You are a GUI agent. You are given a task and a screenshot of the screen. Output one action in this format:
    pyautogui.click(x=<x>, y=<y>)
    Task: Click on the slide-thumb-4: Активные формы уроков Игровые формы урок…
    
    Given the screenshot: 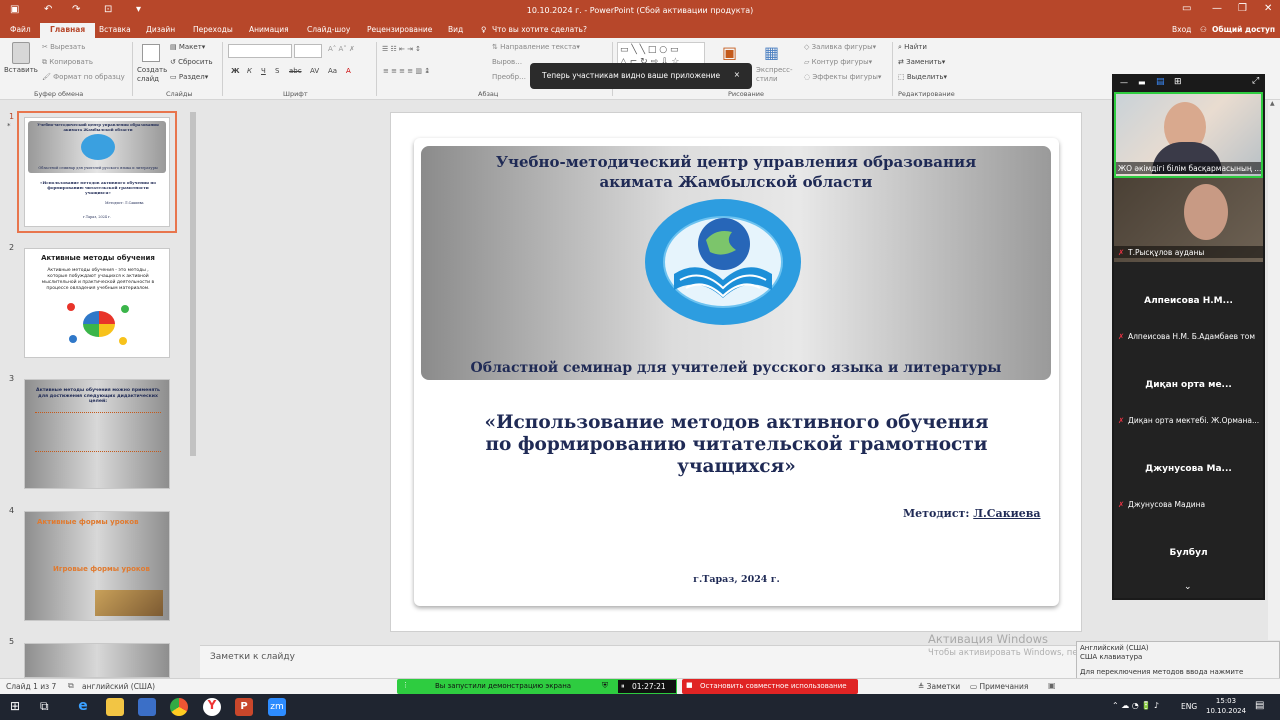 What is the action you would take?
    pyautogui.click(x=97, y=566)
    